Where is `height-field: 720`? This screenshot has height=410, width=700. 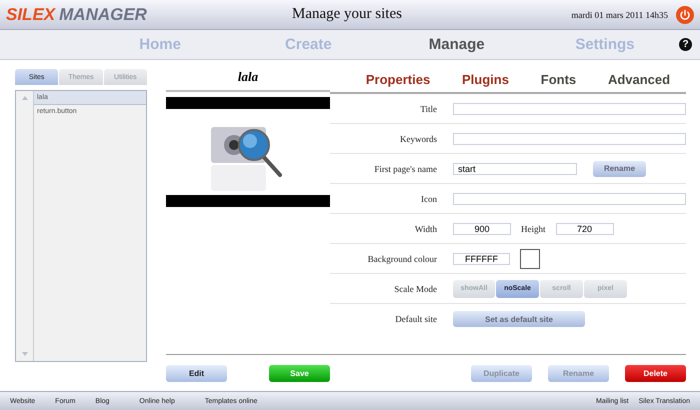 height-field: 720 is located at coordinates (585, 228).